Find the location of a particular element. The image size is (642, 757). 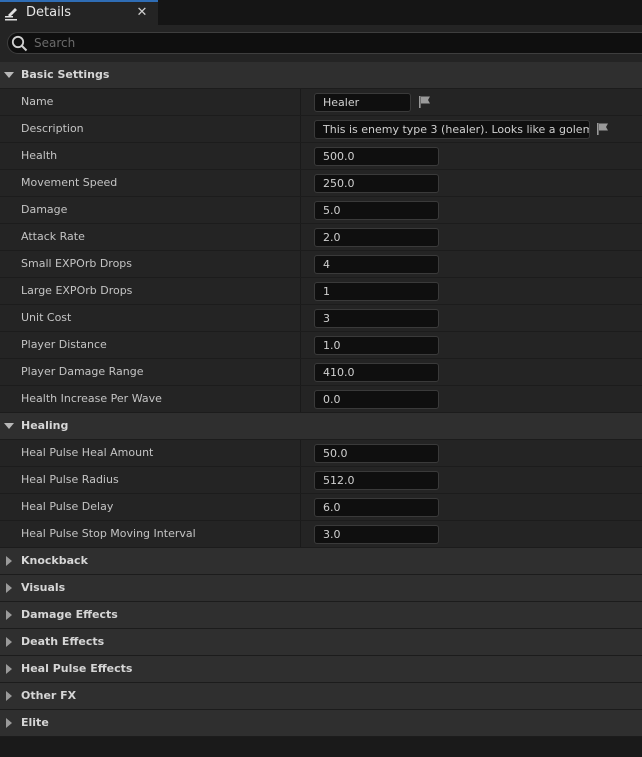

category-death-effects: Death Effects is located at coordinates (321, 642).